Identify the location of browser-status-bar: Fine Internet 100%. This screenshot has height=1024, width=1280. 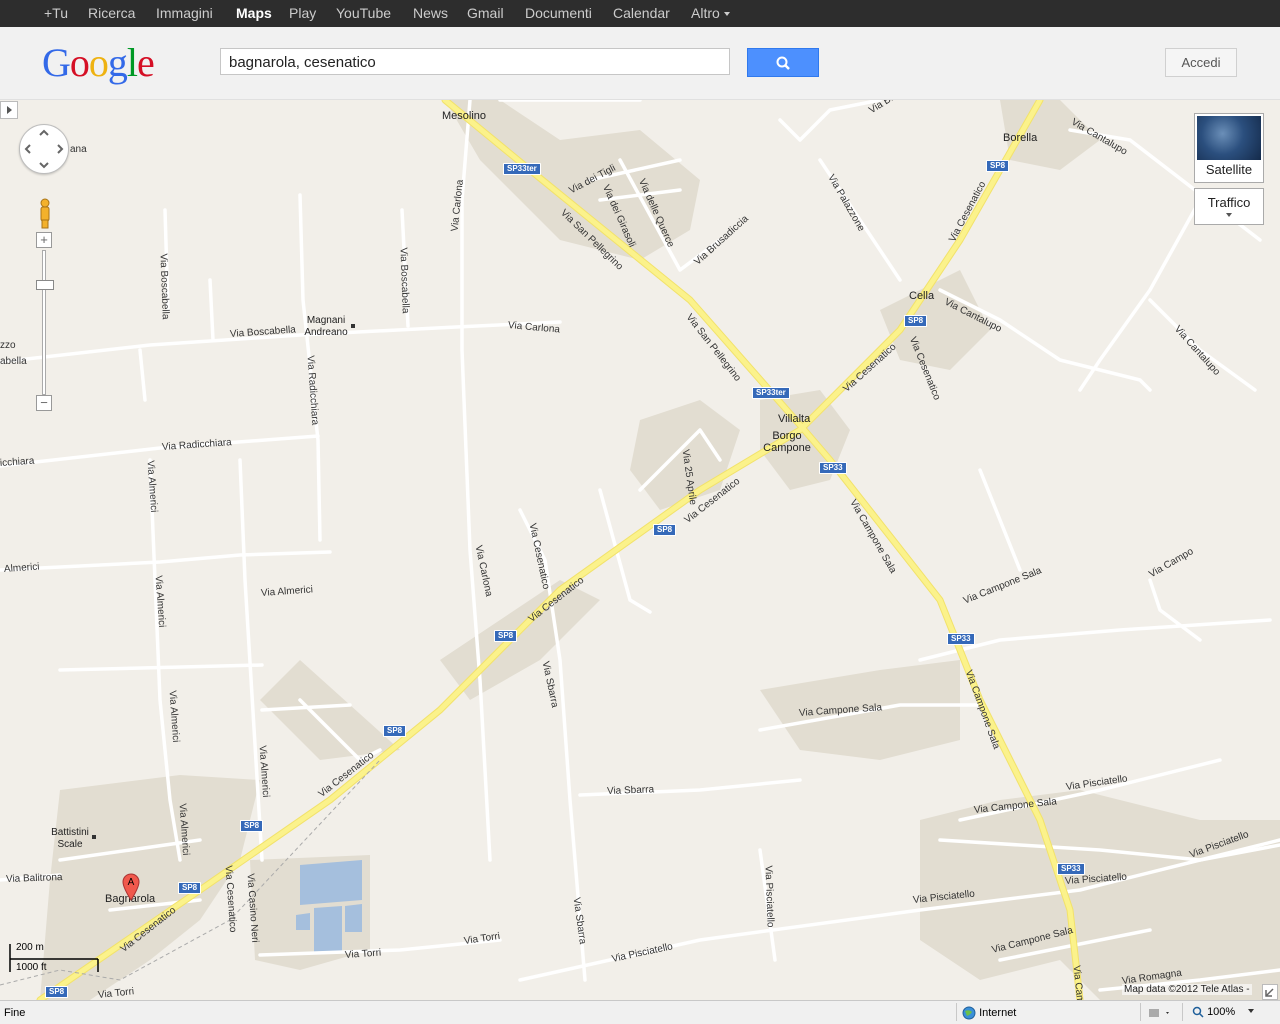
(640, 1012).